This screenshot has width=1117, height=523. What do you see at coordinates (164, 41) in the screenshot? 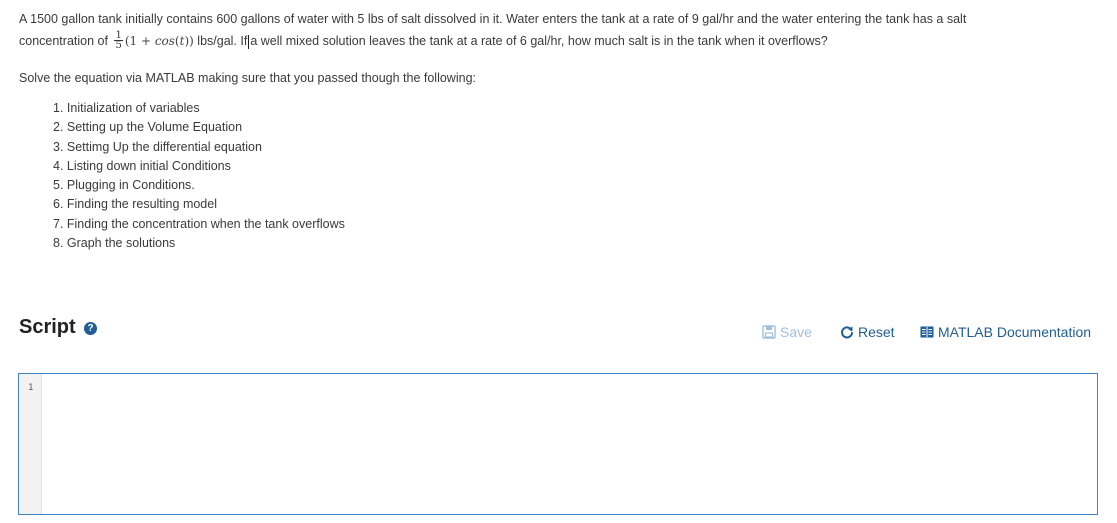
I see `expression-func: cos` at bounding box center [164, 41].